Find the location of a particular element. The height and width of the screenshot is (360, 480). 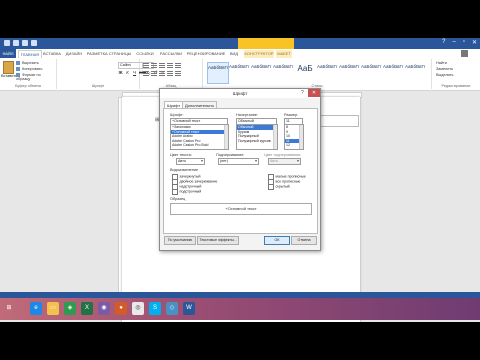

style-strong: АаБбВвГг is located at coordinates (415, 72).